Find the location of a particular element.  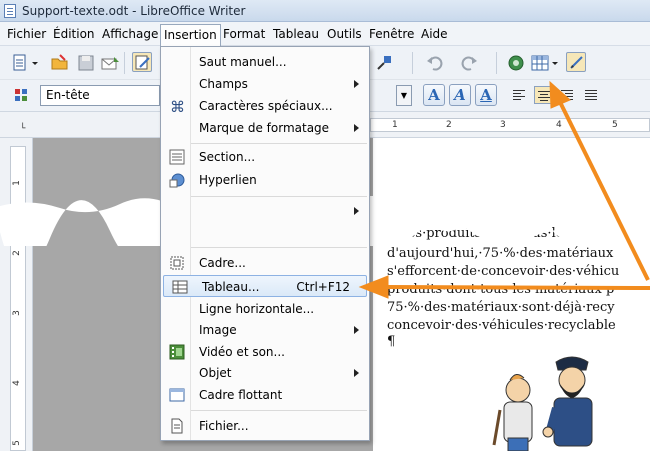

undo-icon is located at coordinates (434, 63).